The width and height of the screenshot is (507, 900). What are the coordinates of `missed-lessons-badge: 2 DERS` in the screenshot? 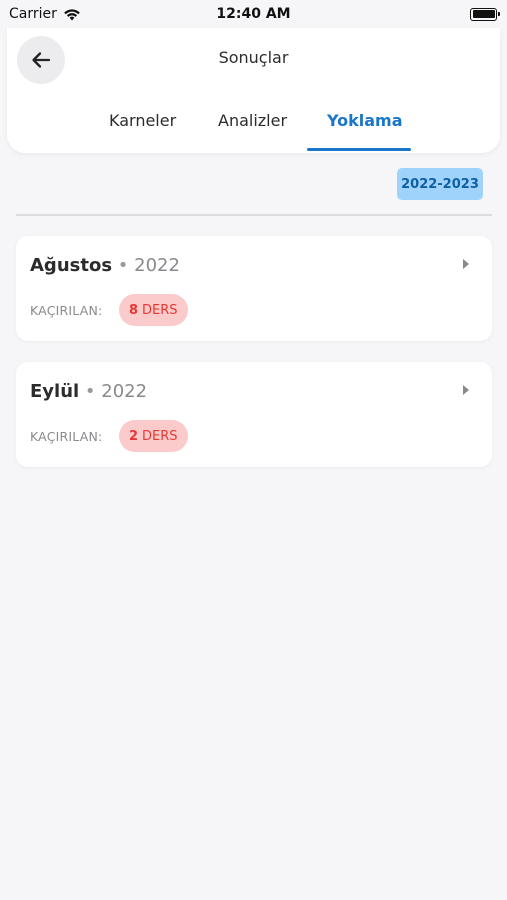 It's located at (153, 436).